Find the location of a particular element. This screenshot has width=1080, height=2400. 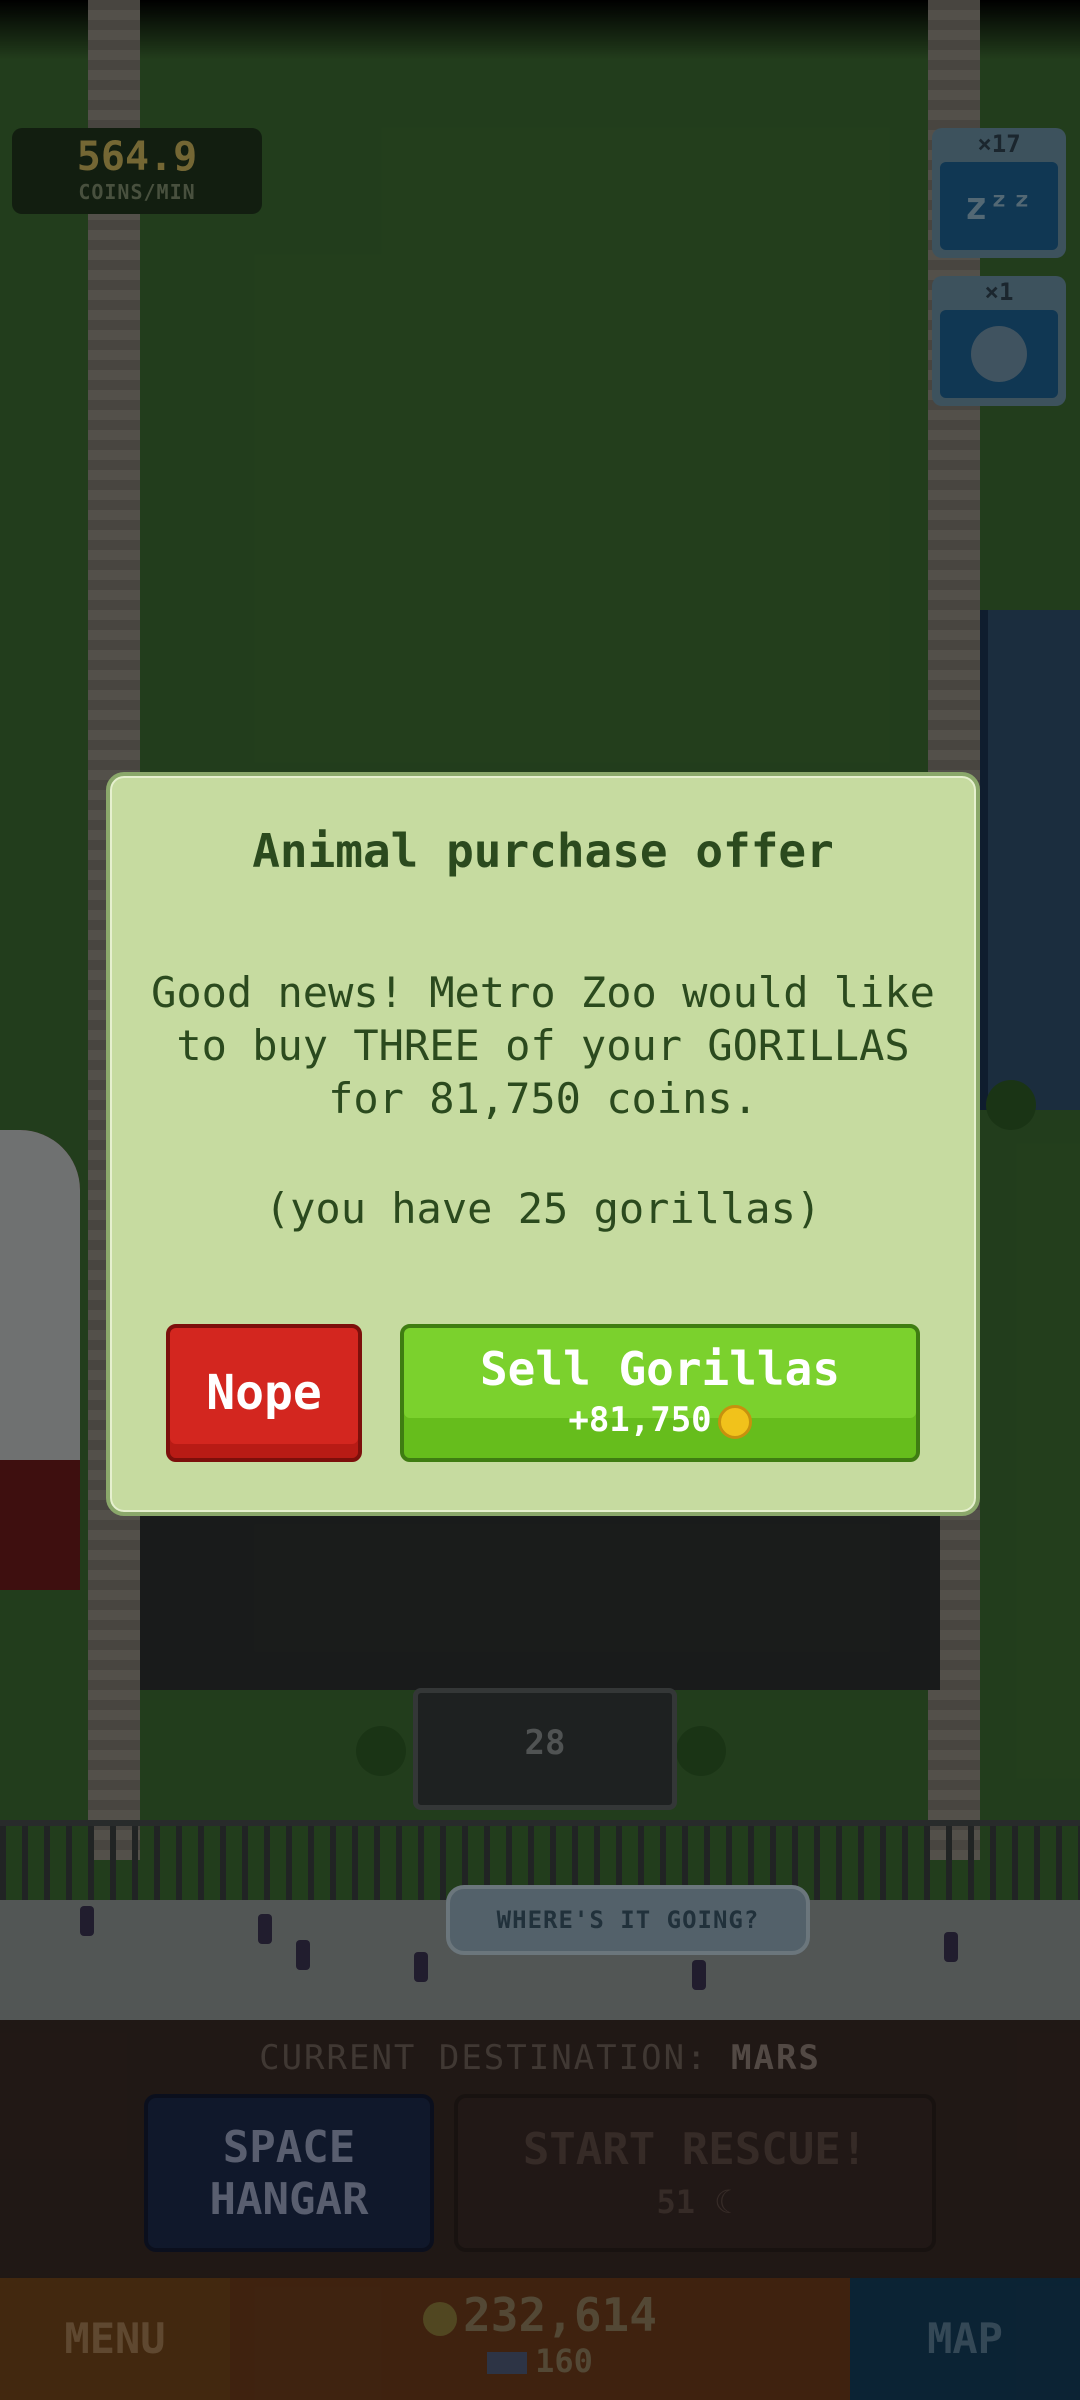

sell-amount: +81,750 is located at coordinates (660, 1420).